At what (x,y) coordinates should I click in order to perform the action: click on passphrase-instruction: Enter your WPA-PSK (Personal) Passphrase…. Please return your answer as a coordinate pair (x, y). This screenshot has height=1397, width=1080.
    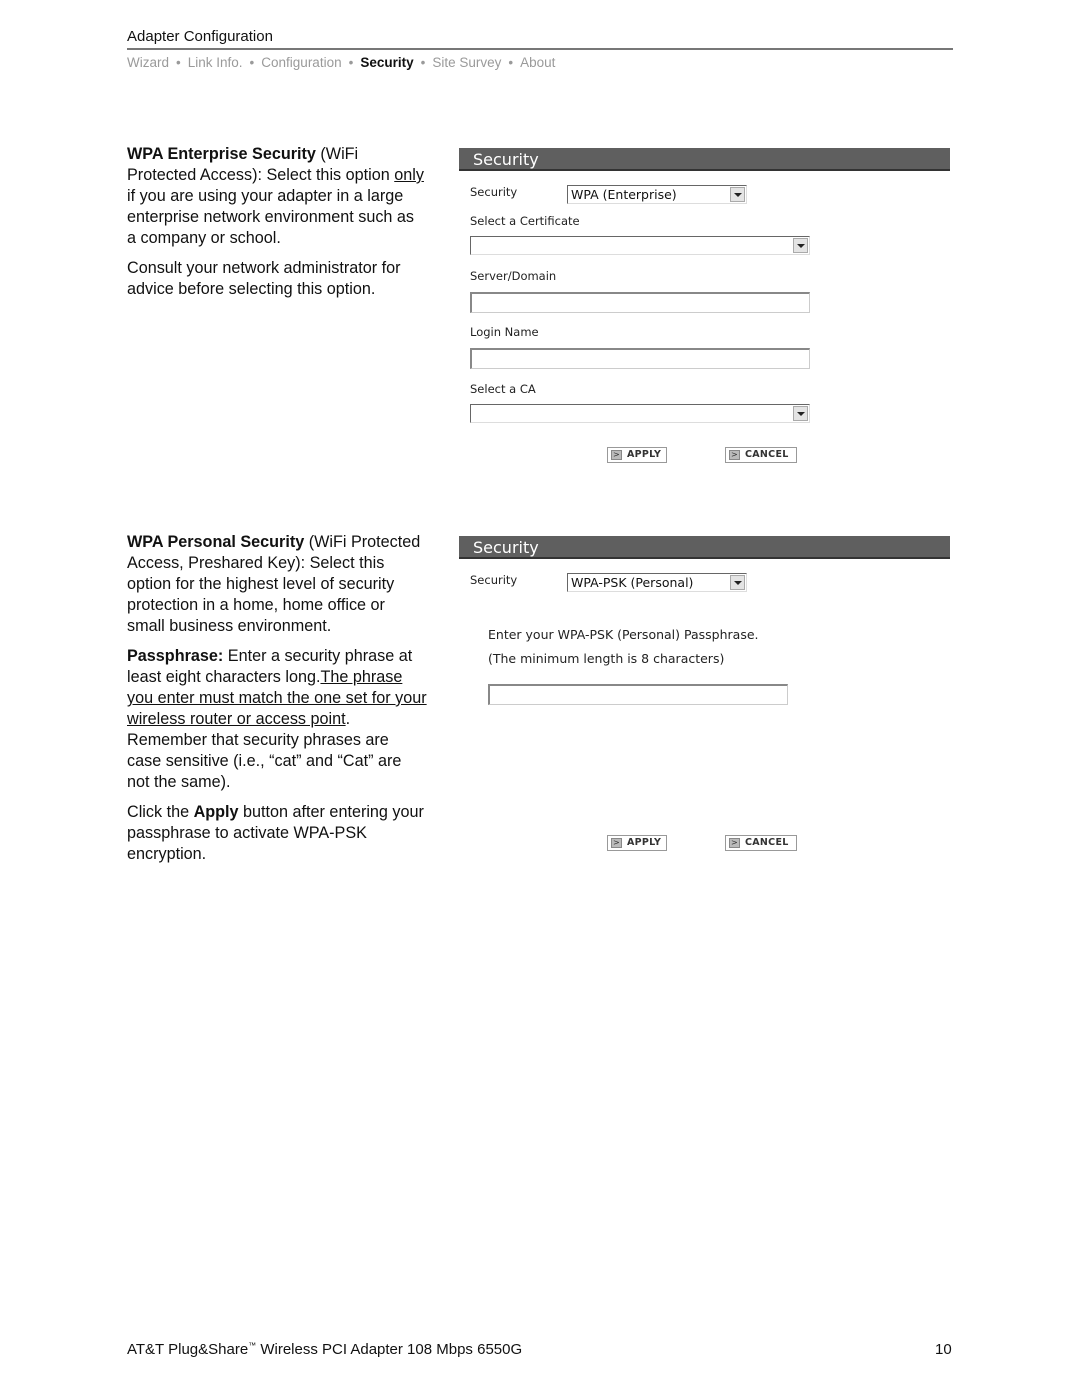
    Looking at the image, I should click on (623, 634).